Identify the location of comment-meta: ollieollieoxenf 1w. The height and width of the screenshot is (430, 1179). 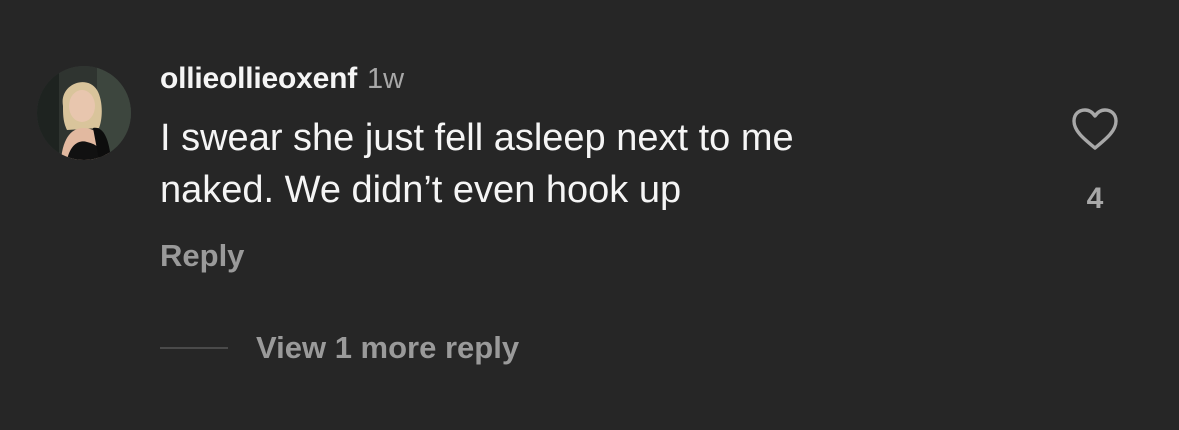
(590, 84).